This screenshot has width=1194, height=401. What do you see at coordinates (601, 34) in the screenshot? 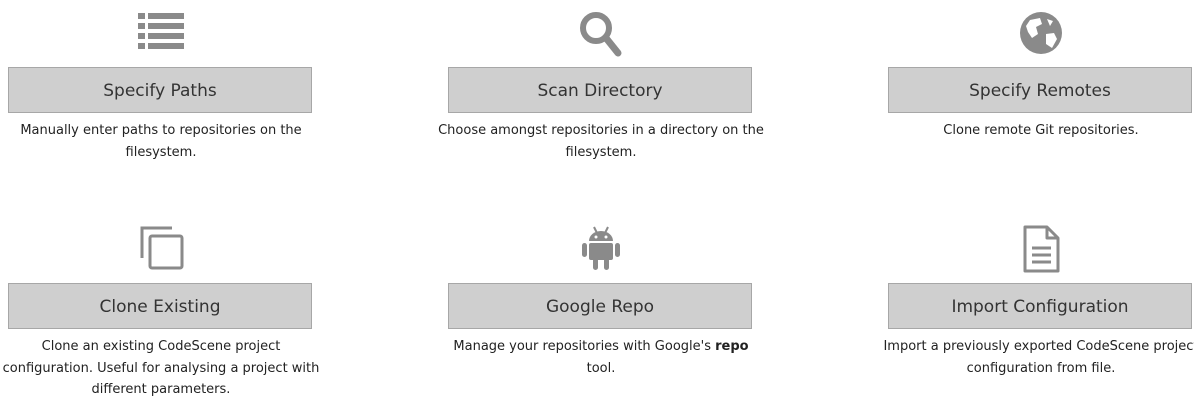
I see `search-icon` at bounding box center [601, 34].